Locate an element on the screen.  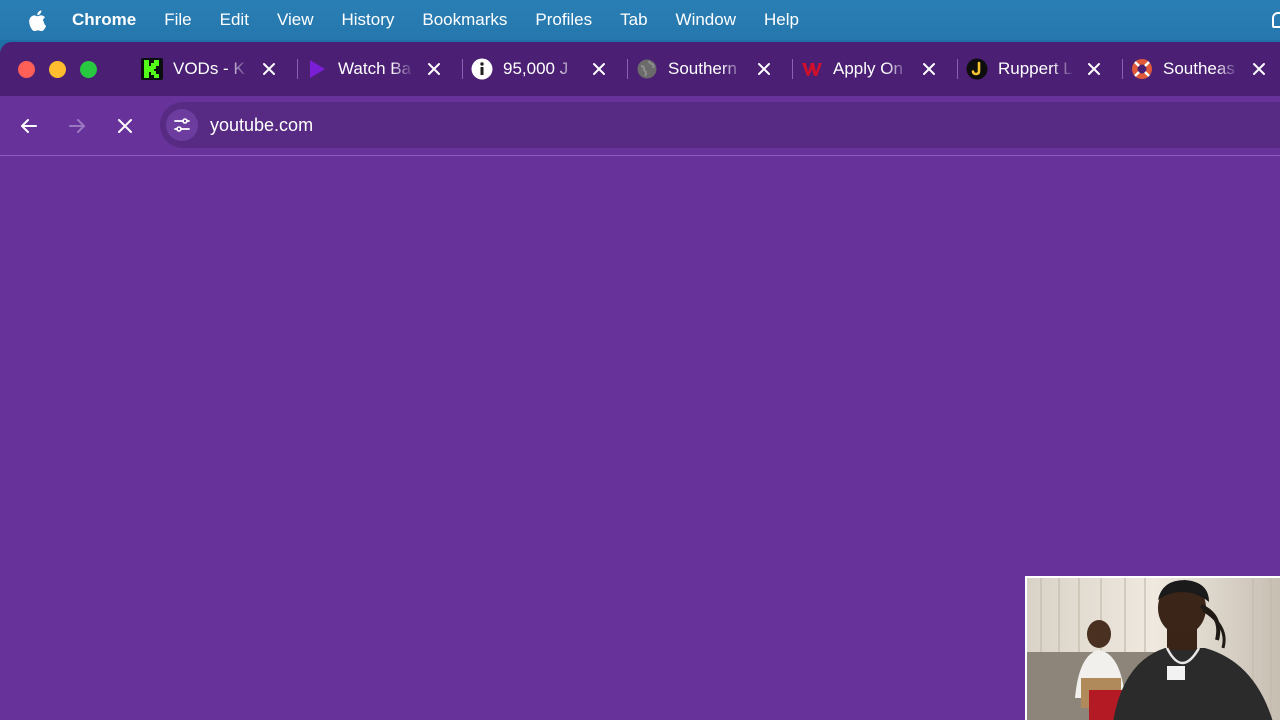
info-icon is located at coordinates (482, 69).